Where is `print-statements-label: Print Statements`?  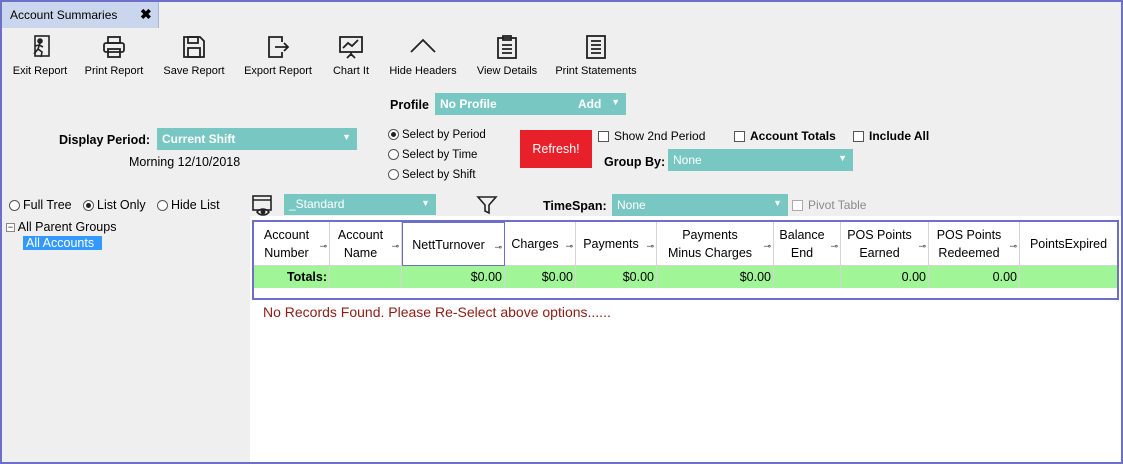
print-statements-label: Print Statements is located at coordinates (596, 71).